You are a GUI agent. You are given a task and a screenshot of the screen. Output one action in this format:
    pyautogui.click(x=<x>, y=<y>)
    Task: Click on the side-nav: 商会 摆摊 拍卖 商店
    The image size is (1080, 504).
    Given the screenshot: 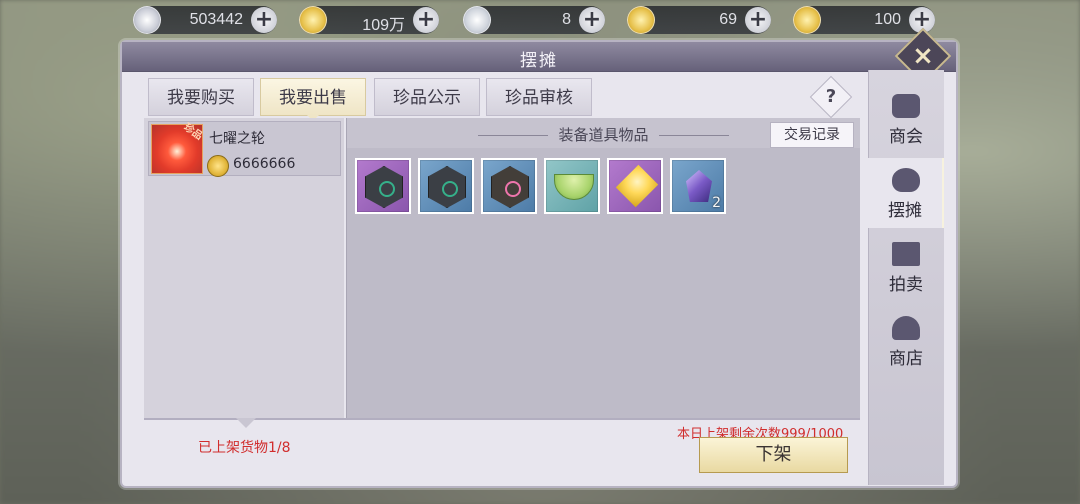 What is the action you would take?
    pyautogui.click(x=906, y=277)
    